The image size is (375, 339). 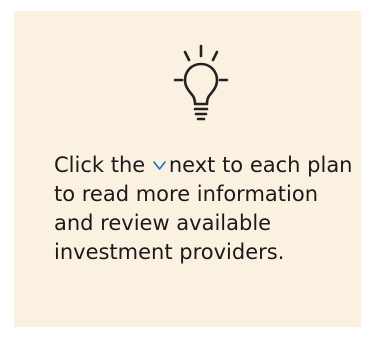 What do you see at coordinates (159, 165) in the screenshot?
I see `chevron-down-icon` at bounding box center [159, 165].